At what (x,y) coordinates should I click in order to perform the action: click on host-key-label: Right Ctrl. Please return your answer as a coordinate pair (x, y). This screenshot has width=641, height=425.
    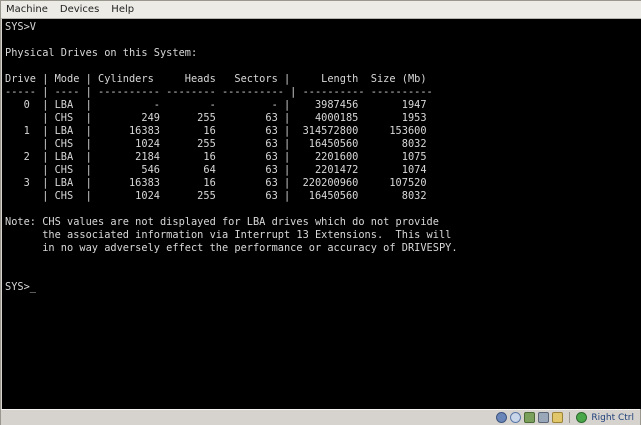
    Looking at the image, I should click on (612, 417).